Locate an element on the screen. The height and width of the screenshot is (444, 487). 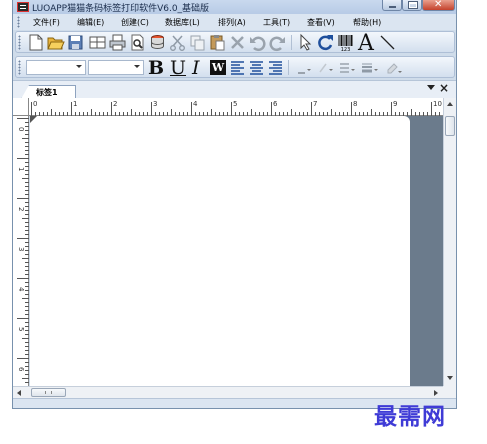
line-style-icon is located at coordinates (347, 67).